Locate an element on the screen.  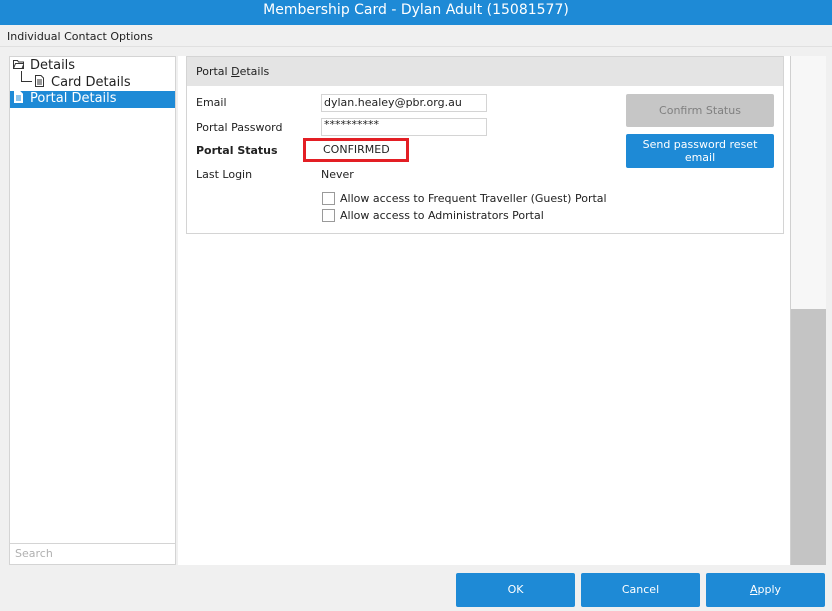
group-title-prefix: Portal is located at coordinates (214, 71).